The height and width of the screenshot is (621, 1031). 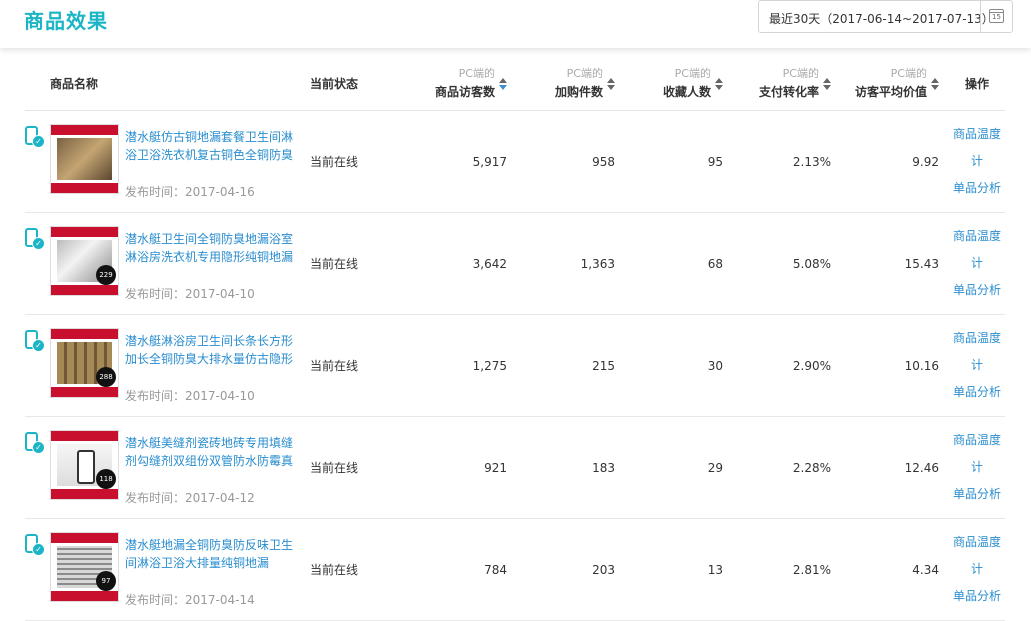 I want to click on product-title-link: 潜水艇地漏全铜防臭防反味卫生间淋浴卫浴大排量纯铜地漏, so click(x=212, y=554).